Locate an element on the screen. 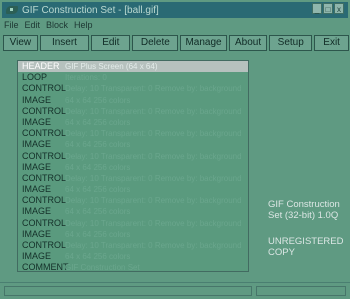 This screenshot has width=350, height=299. exit-button: Exit is located at coordinates (332, 43).